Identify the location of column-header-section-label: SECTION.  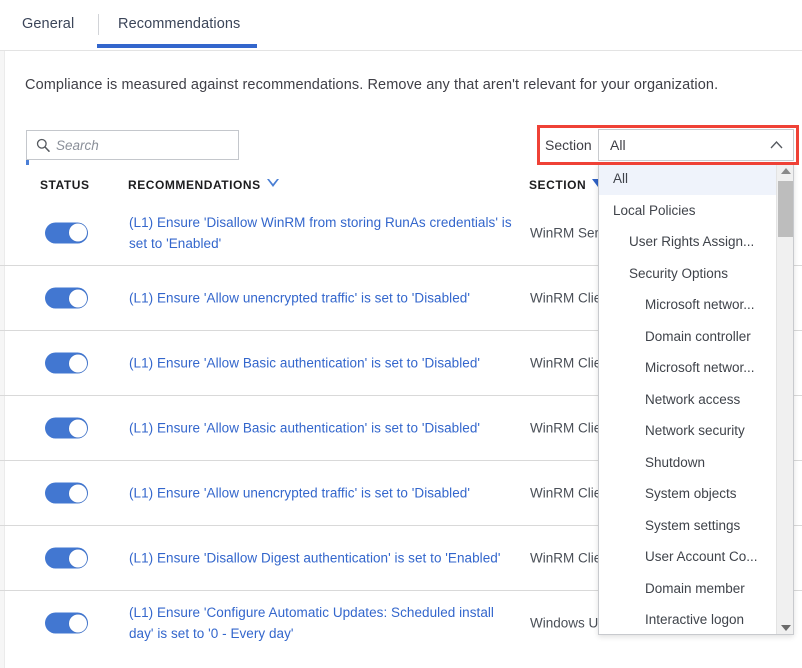
(558, 185).